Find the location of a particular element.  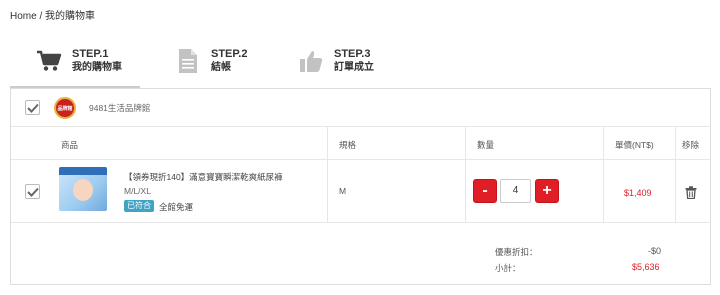

product-size-options: M/L/XL is located at coordinates (137, 191).